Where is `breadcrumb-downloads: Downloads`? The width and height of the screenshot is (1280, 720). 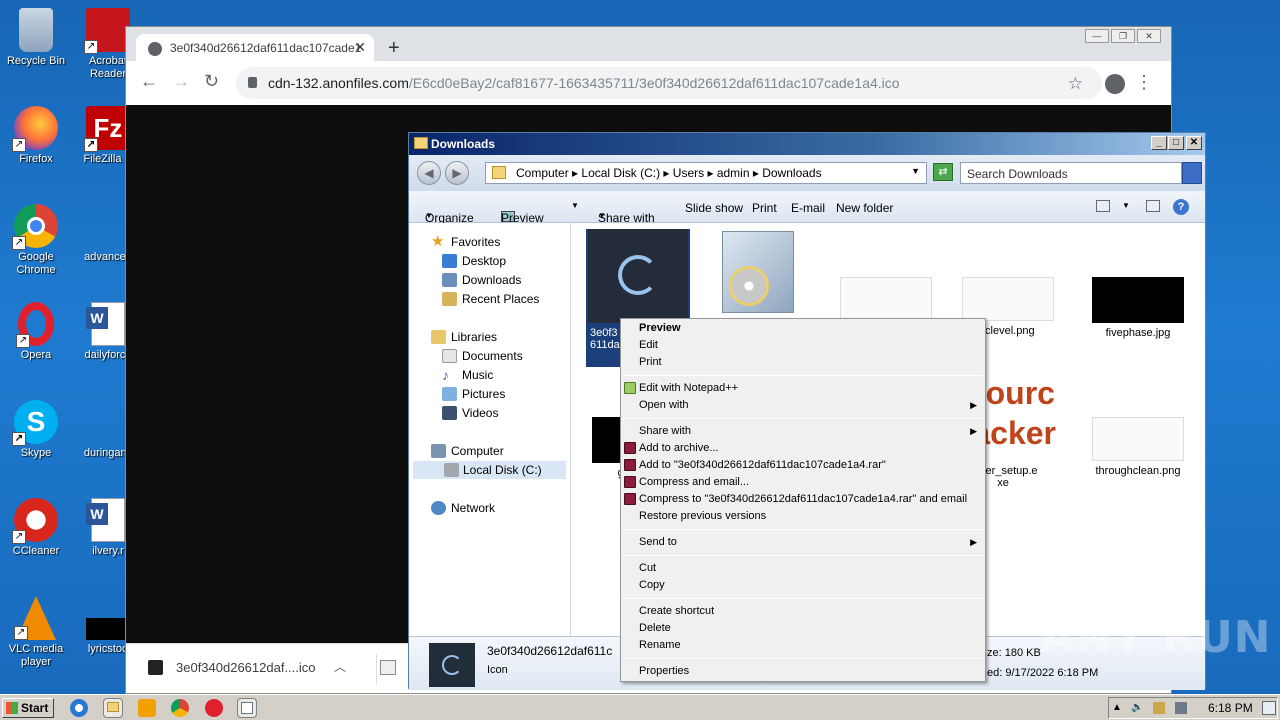 breadcrumb-downloads: Downloads is located at coordinates (791, 173).